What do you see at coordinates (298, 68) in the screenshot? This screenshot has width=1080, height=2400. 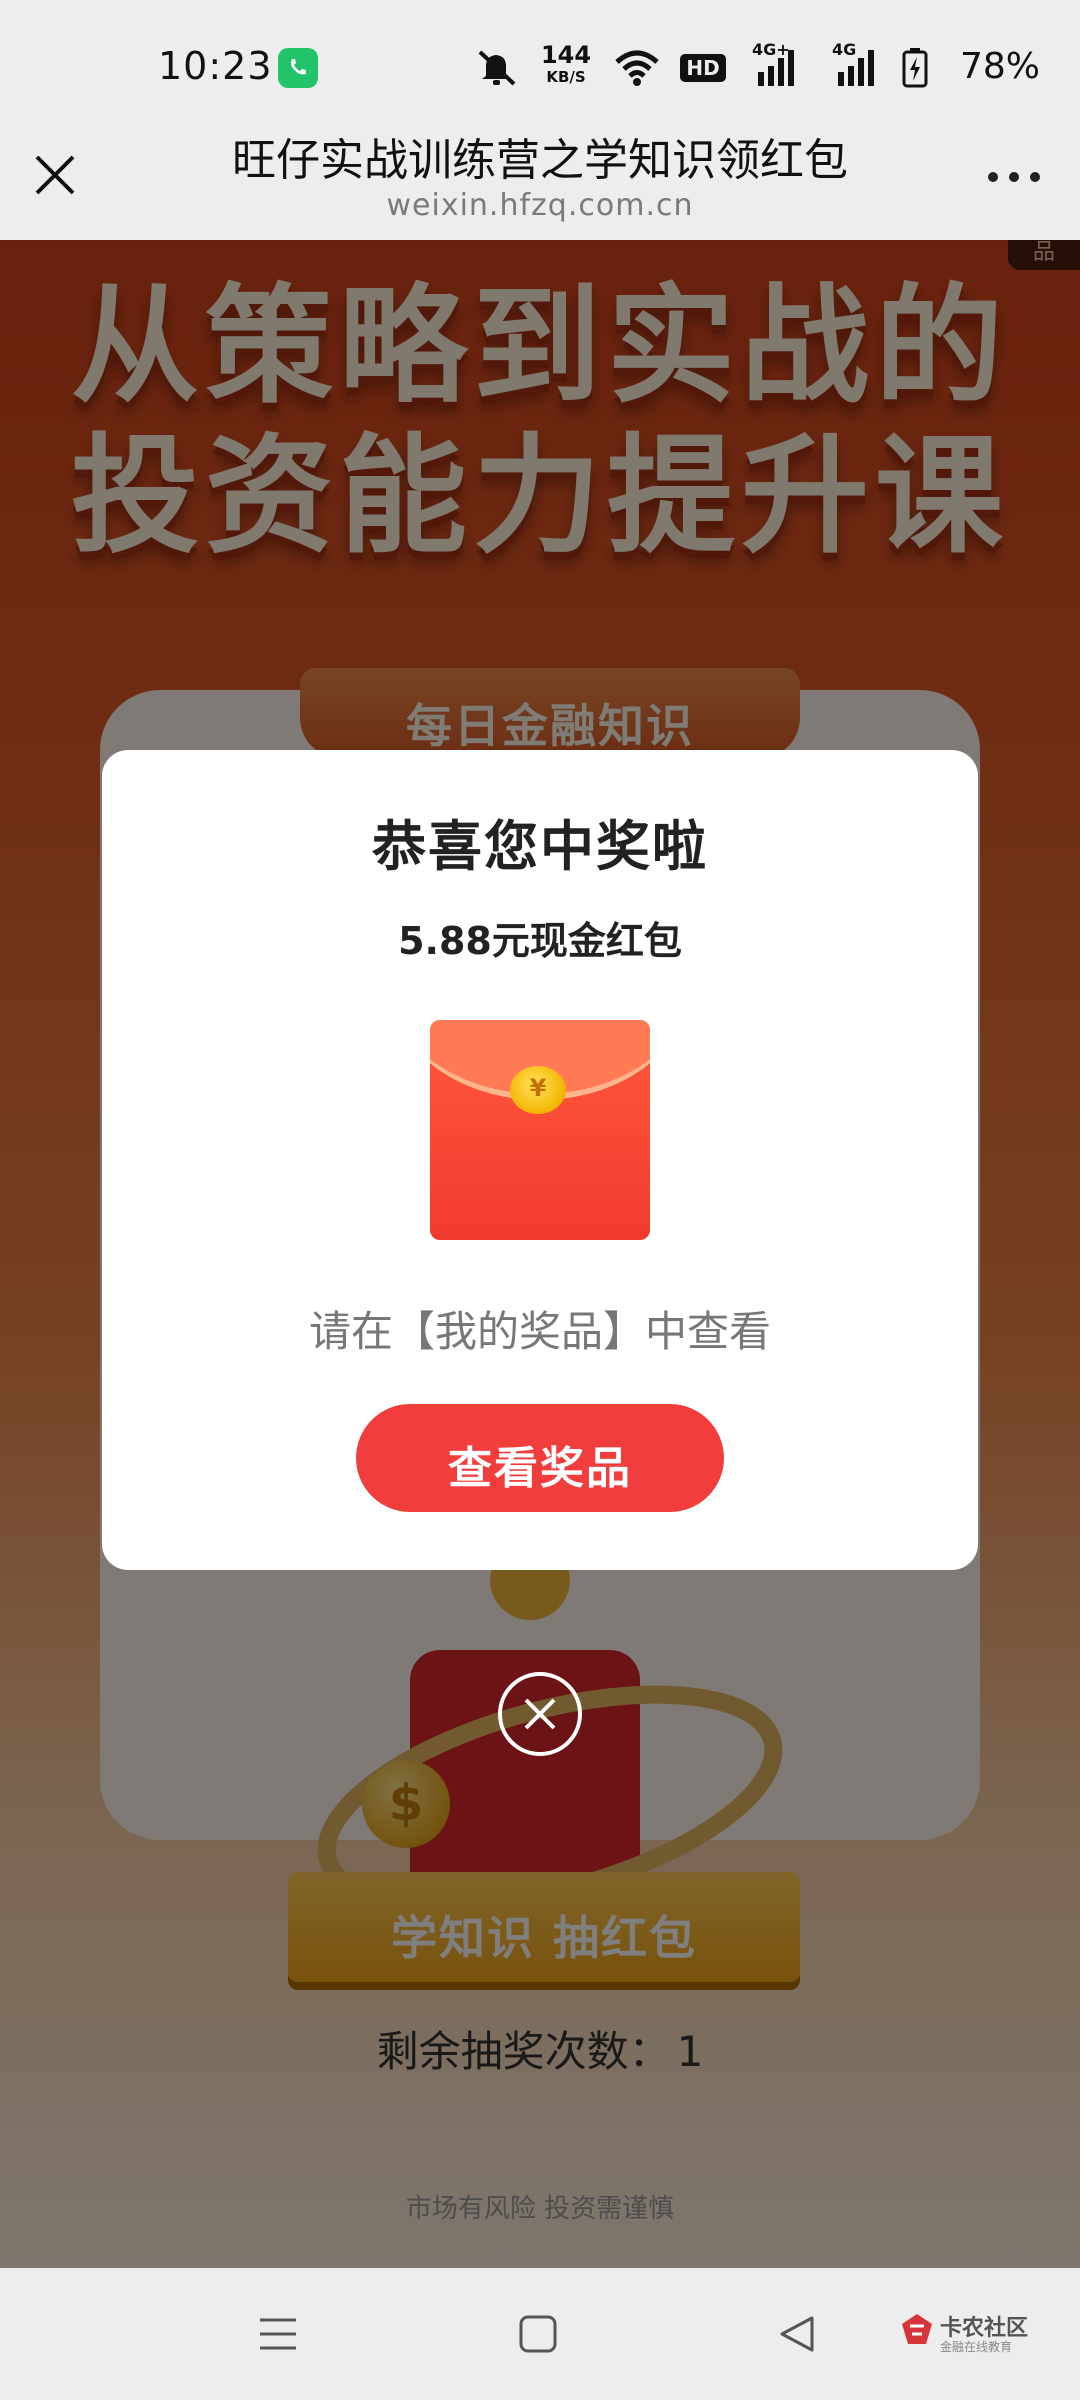 I see `phone-call-icon` at bounding box center [298, 68].